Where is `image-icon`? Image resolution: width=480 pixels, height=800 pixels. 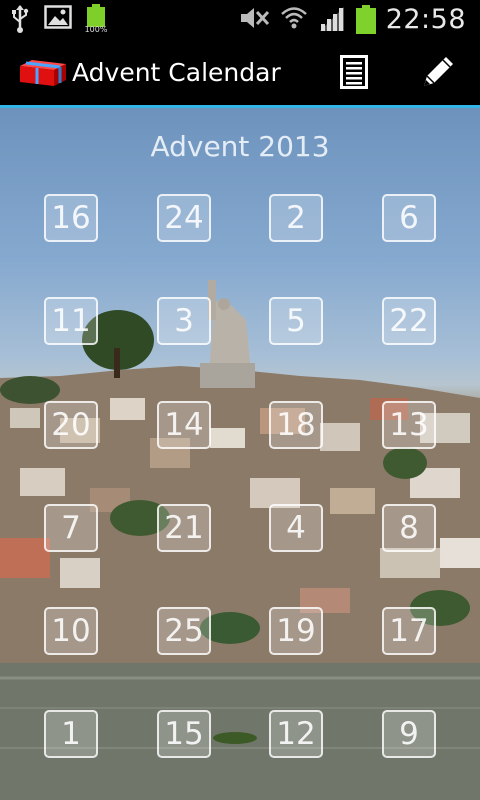 image-icon is located at coordinates (58, 19).